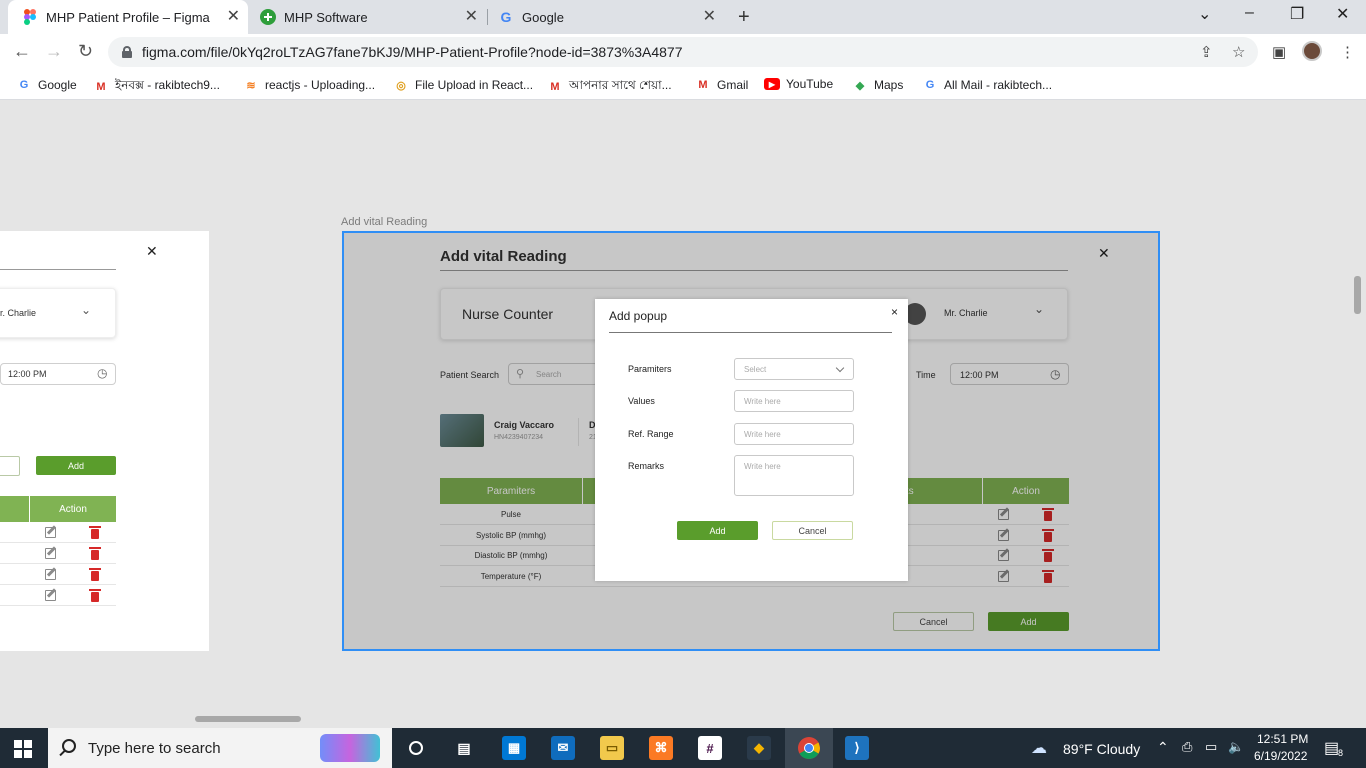 This screenshot has width=1366, height=768. I want to click on clock-icon: ◷, so click(102, 373).